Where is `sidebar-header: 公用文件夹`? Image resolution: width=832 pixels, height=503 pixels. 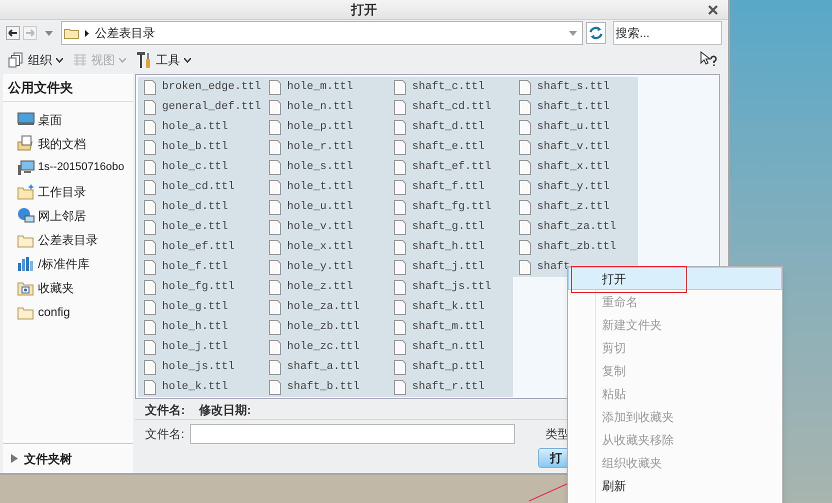 sidebar-header: 公用文件夹 is located at coordinates (68, 88).